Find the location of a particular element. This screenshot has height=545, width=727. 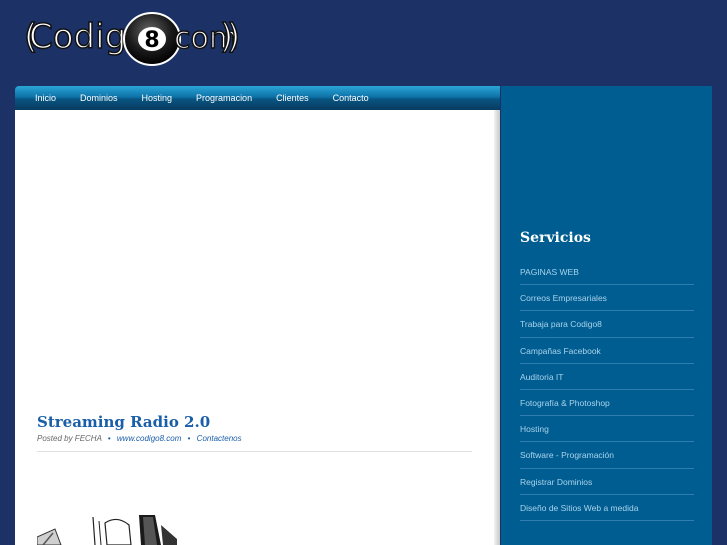

post-meta-posted: Posted by FECHA is located at coordinates (69, 438).